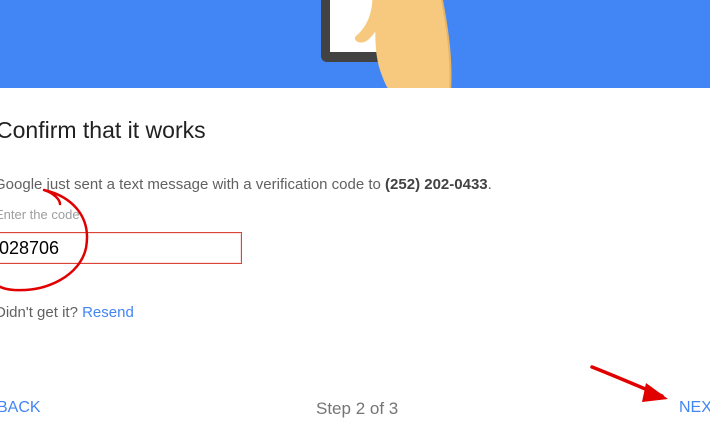  What do you see at coordinates (108, 312) in the screenshot?
I see `resend-link: Resend` at bounding box center [108, 312].